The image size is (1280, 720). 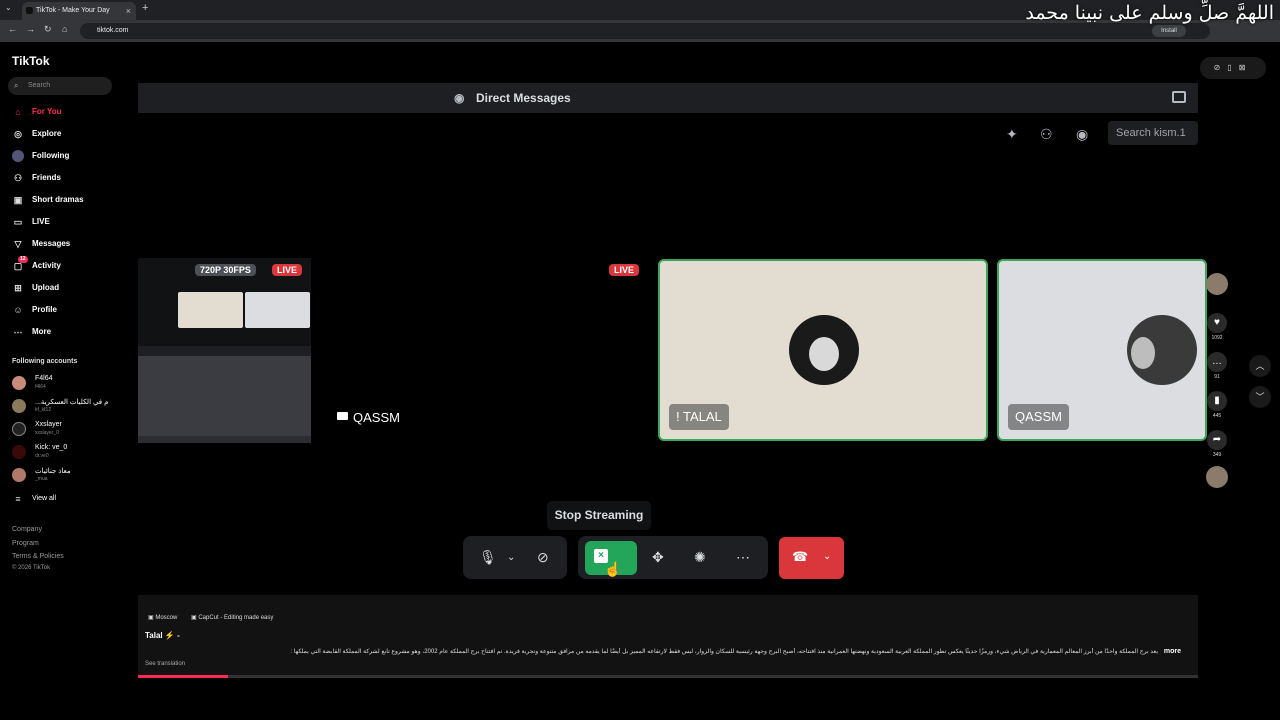 I want to click on following-icon, so click(x=18, y=156).